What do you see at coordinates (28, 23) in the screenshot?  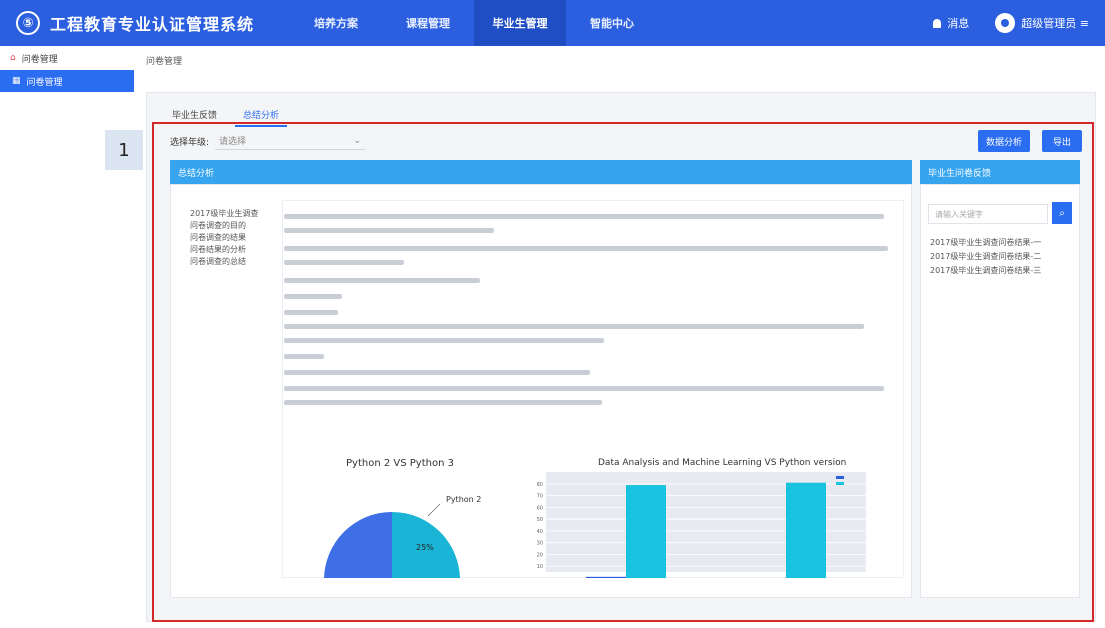 I see `logo-icon: ⑤` at bounding box center [28, 23].